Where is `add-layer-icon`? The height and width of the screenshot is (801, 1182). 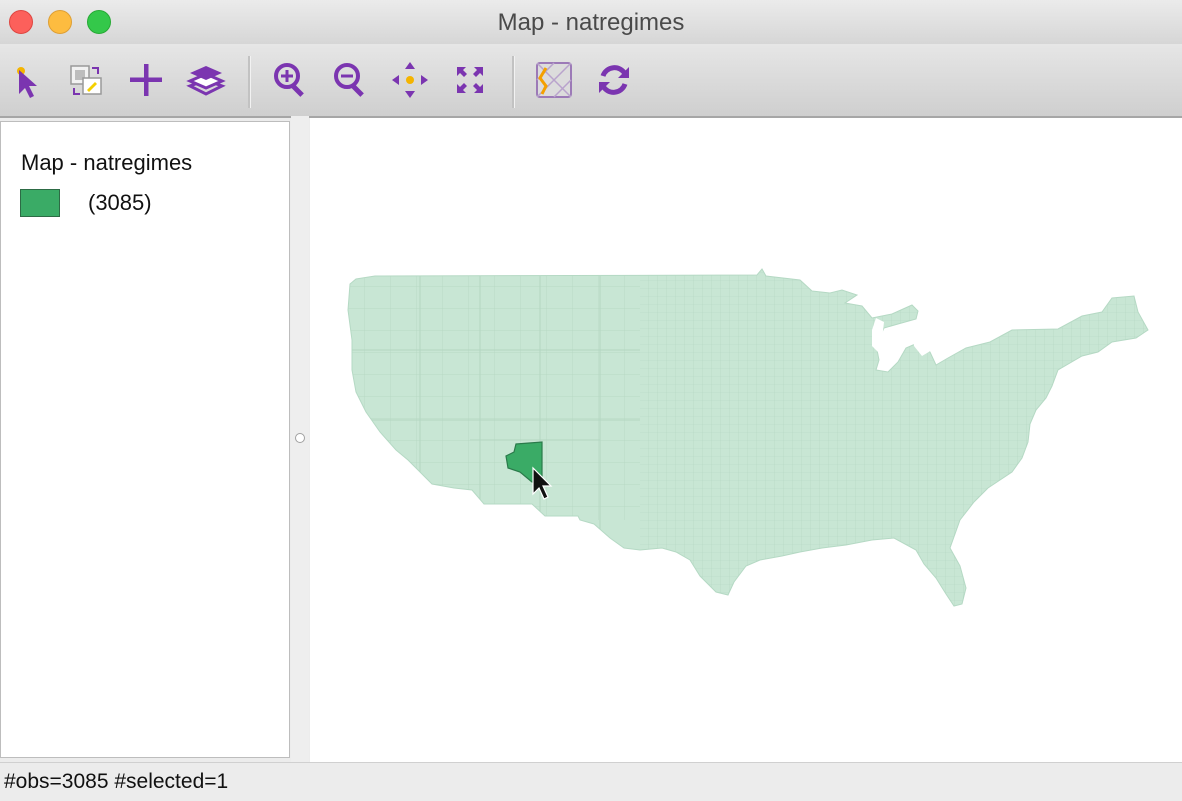 add-layer-icon is located at coordinates (146, 80).